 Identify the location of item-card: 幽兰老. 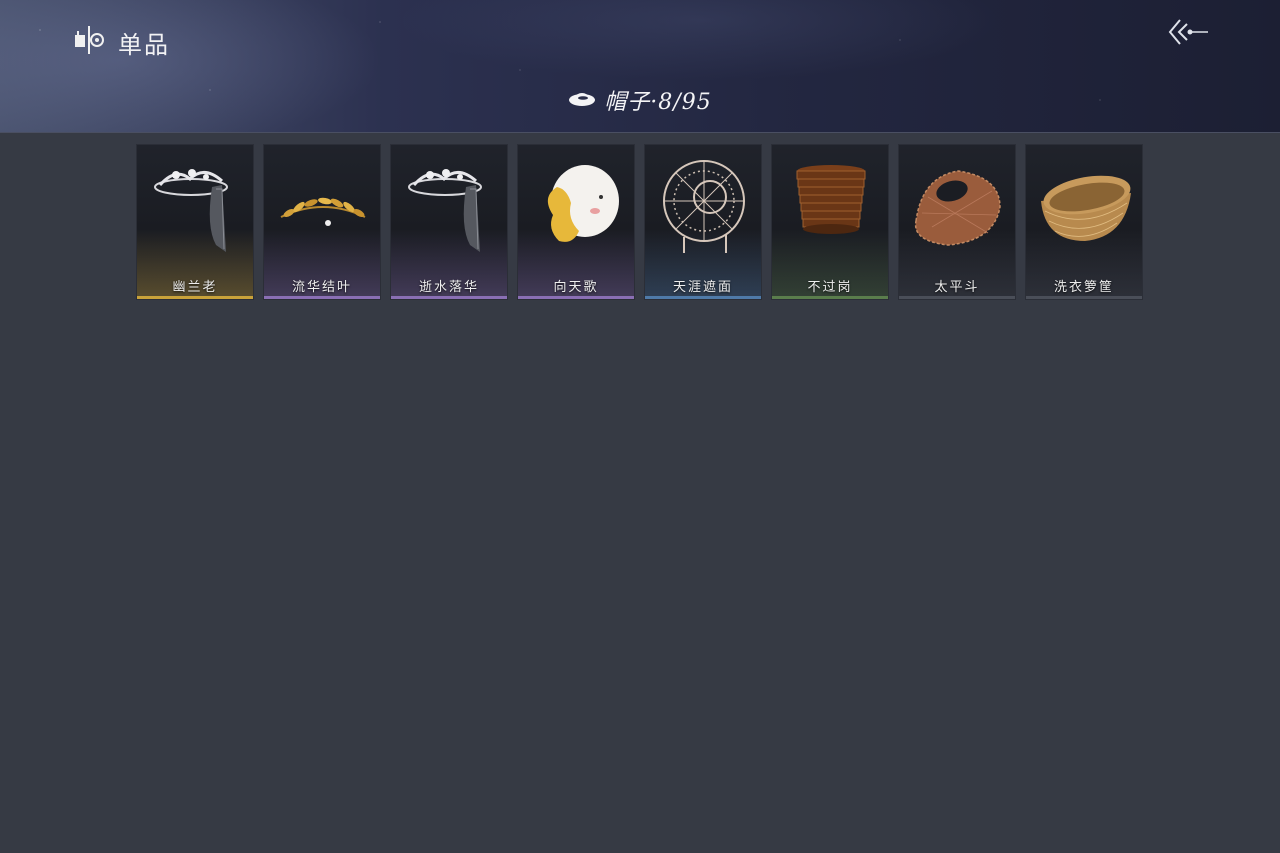
(195, 222).